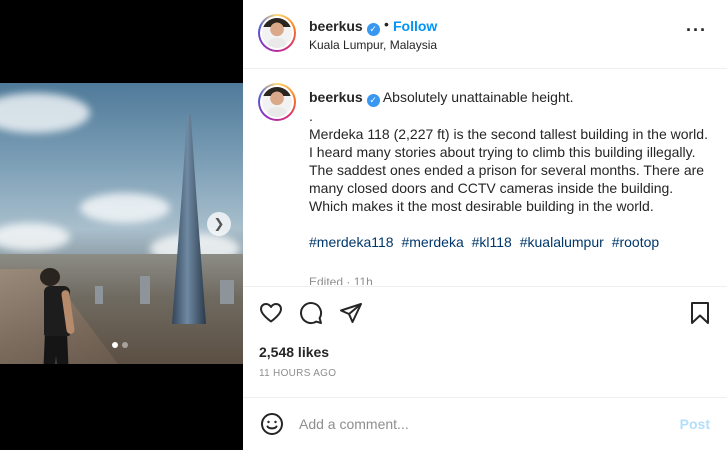 The image size is (727, 450). What do you see at coordinates (635, 242) in the screenshot?
I see `hashtag-link: #rootop` at bounding box center [635, 242].